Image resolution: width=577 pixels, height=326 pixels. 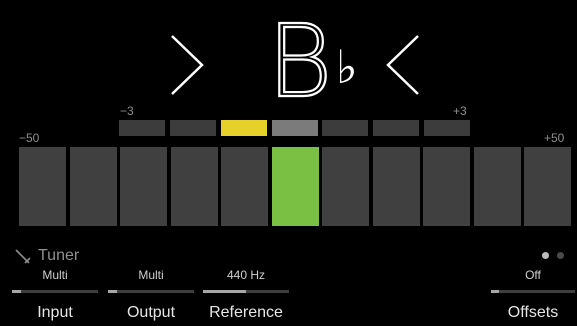 What do you see at coordinates (151, 291) in the screenshot?
I see `output-knob-track` at bounding box center [151, 291].